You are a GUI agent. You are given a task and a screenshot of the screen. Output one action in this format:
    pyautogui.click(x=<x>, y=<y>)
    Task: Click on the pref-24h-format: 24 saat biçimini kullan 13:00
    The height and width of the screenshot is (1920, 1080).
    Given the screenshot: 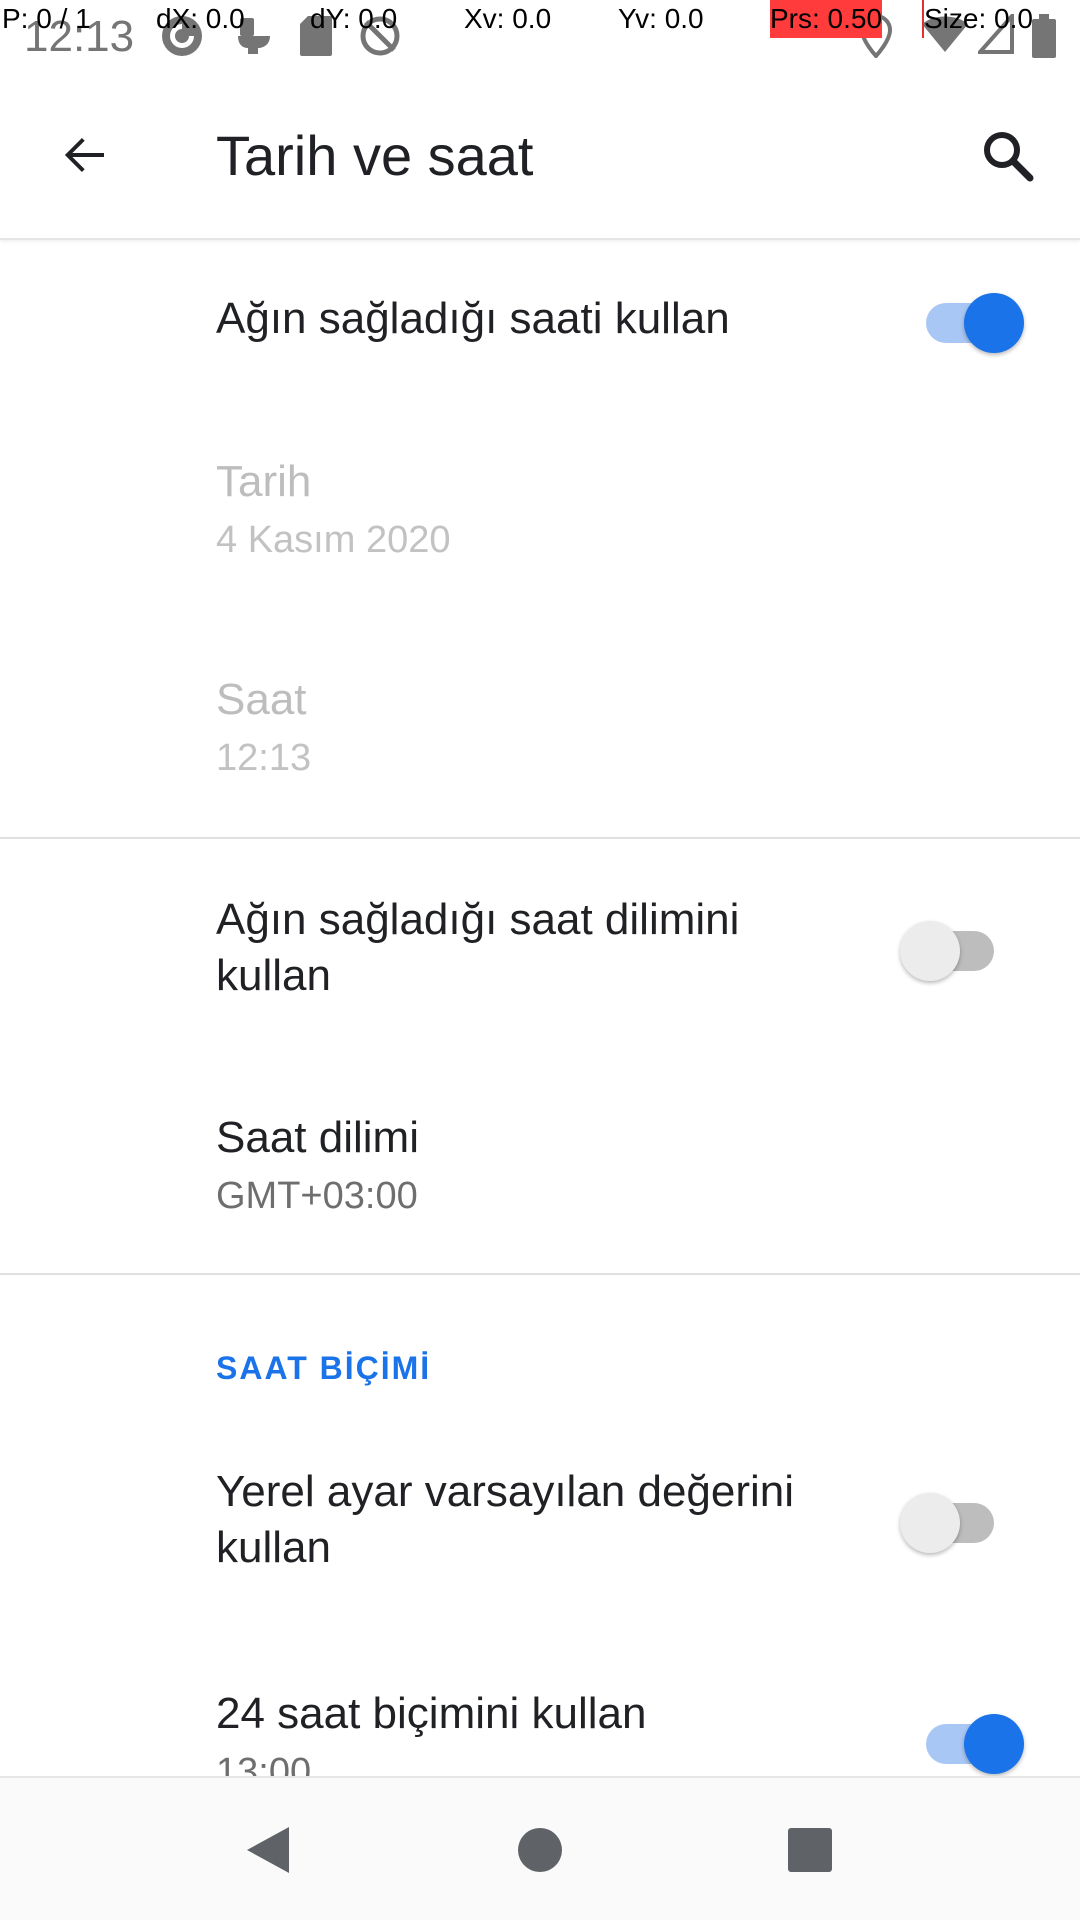 What is the action you would take?
    pyautogui.click(x=540, y=1704)
    